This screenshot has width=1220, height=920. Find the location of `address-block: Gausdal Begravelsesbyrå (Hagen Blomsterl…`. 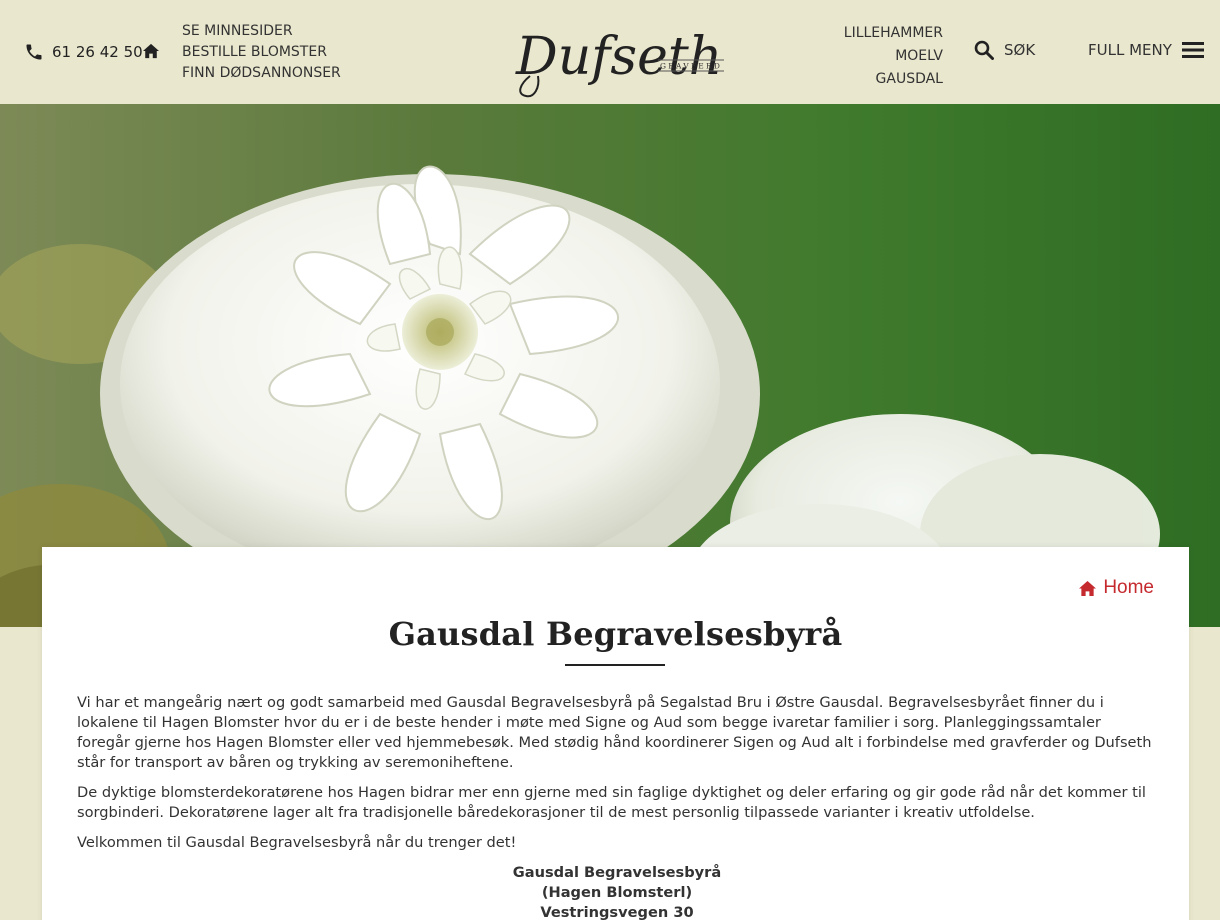

address-block: Gausdal Begravelsesbyrå (Hagen Blomsterl… is located at coordinates (617, 891).